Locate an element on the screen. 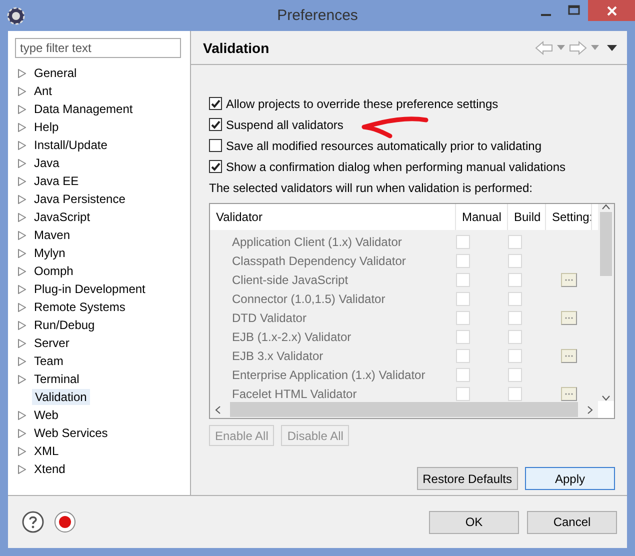  record-icon is located at coordinates (65, 522).